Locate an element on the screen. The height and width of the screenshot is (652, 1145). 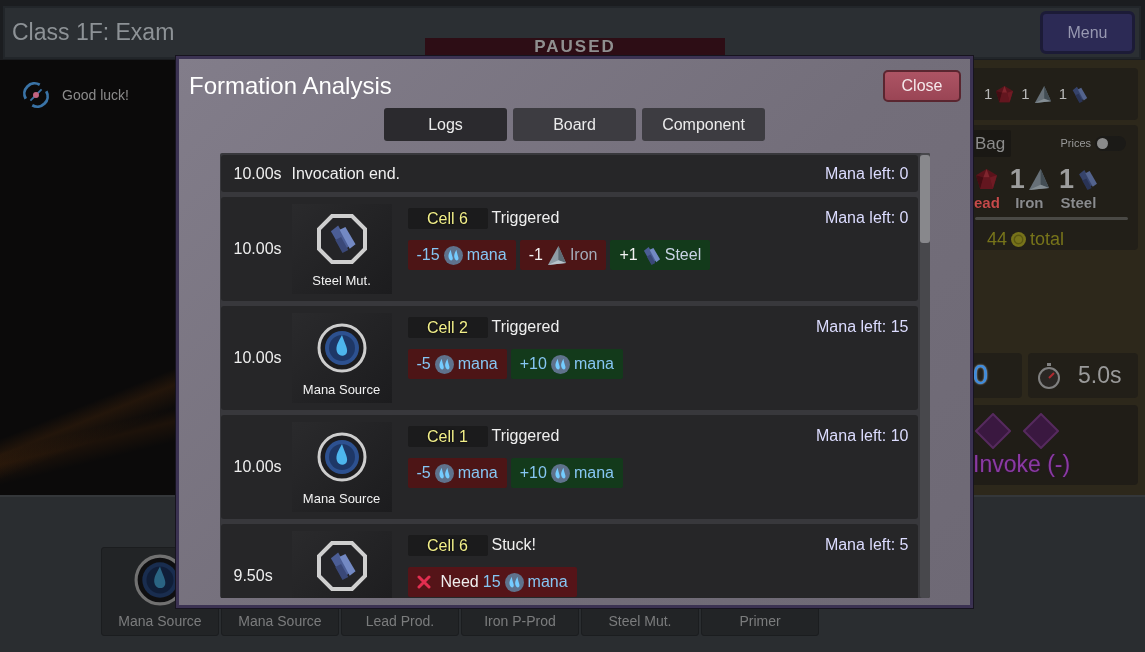
level-title: Class 1F: Exam is located at coordinates (93, 32).